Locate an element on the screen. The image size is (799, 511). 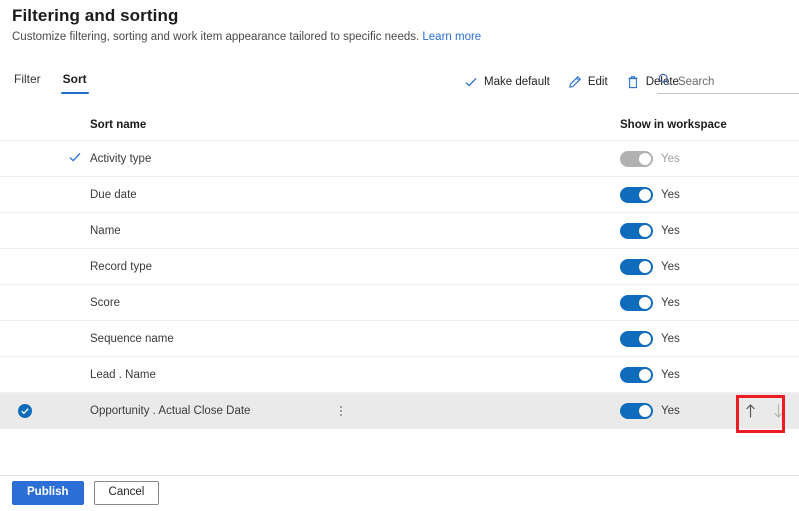
row-name-cell: Lead . Name is located at coordinates (355, 375).